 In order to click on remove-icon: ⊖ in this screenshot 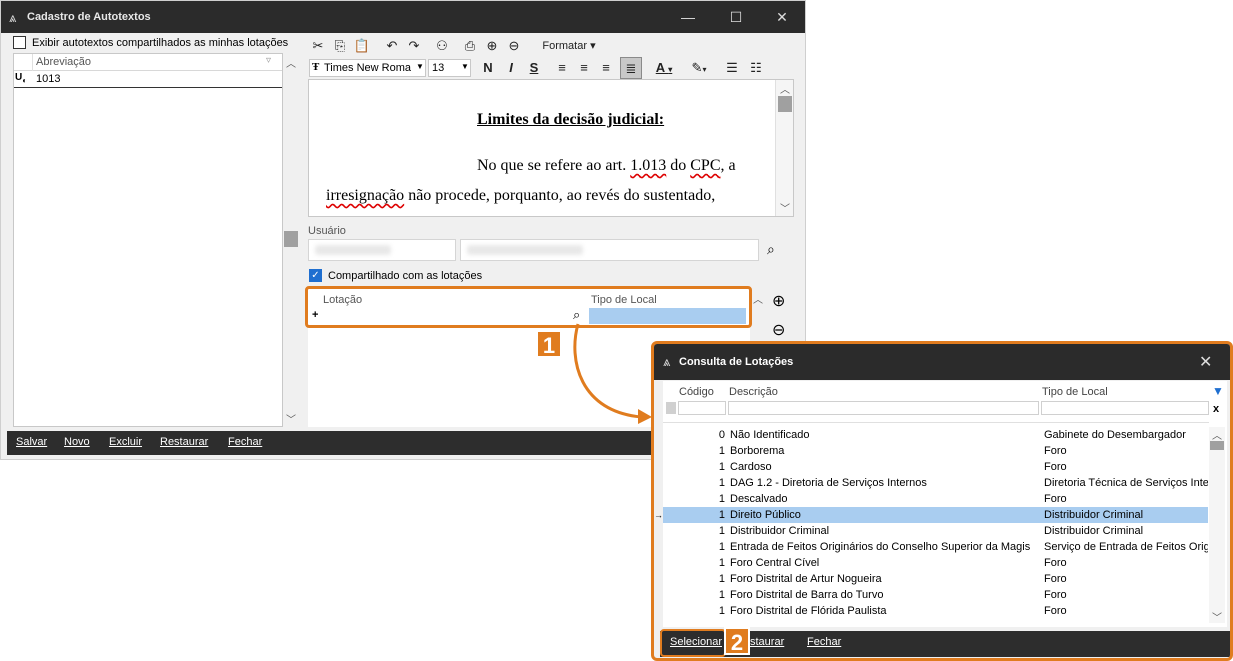, I will do `click(778, 330)`.